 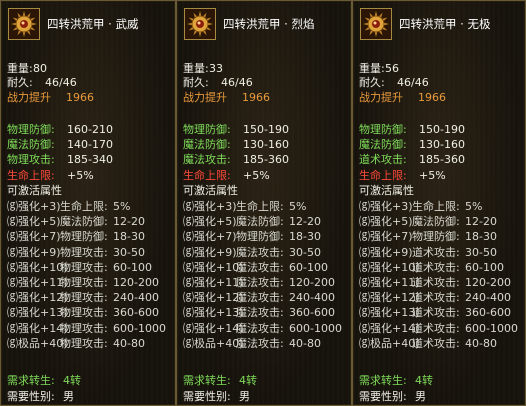 I want to click on enhance-level: ⒢强化+13), so click(x=37, y=312).